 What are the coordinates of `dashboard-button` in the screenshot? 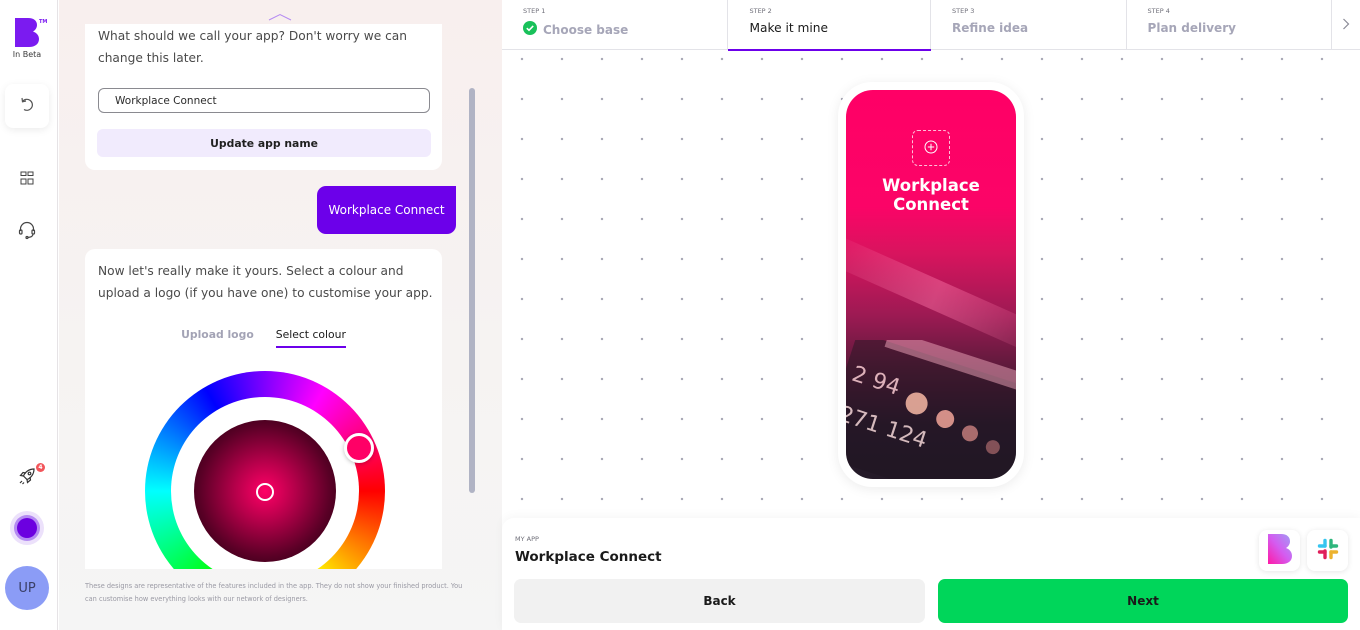 It's located at (27, 179).